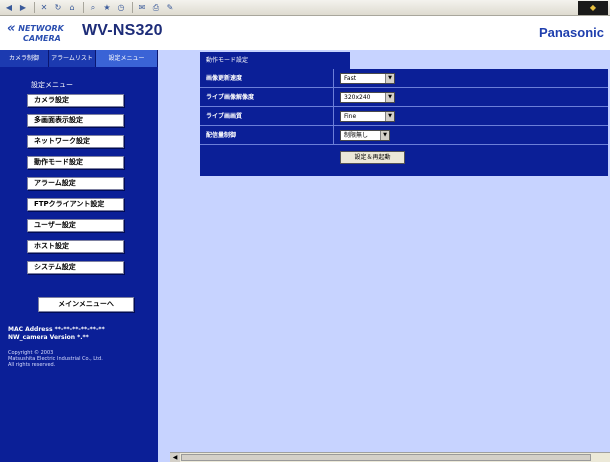  Describe the element at coordinates (9, 7) in the screenshot. I see `back-icon: ◀` at that location.